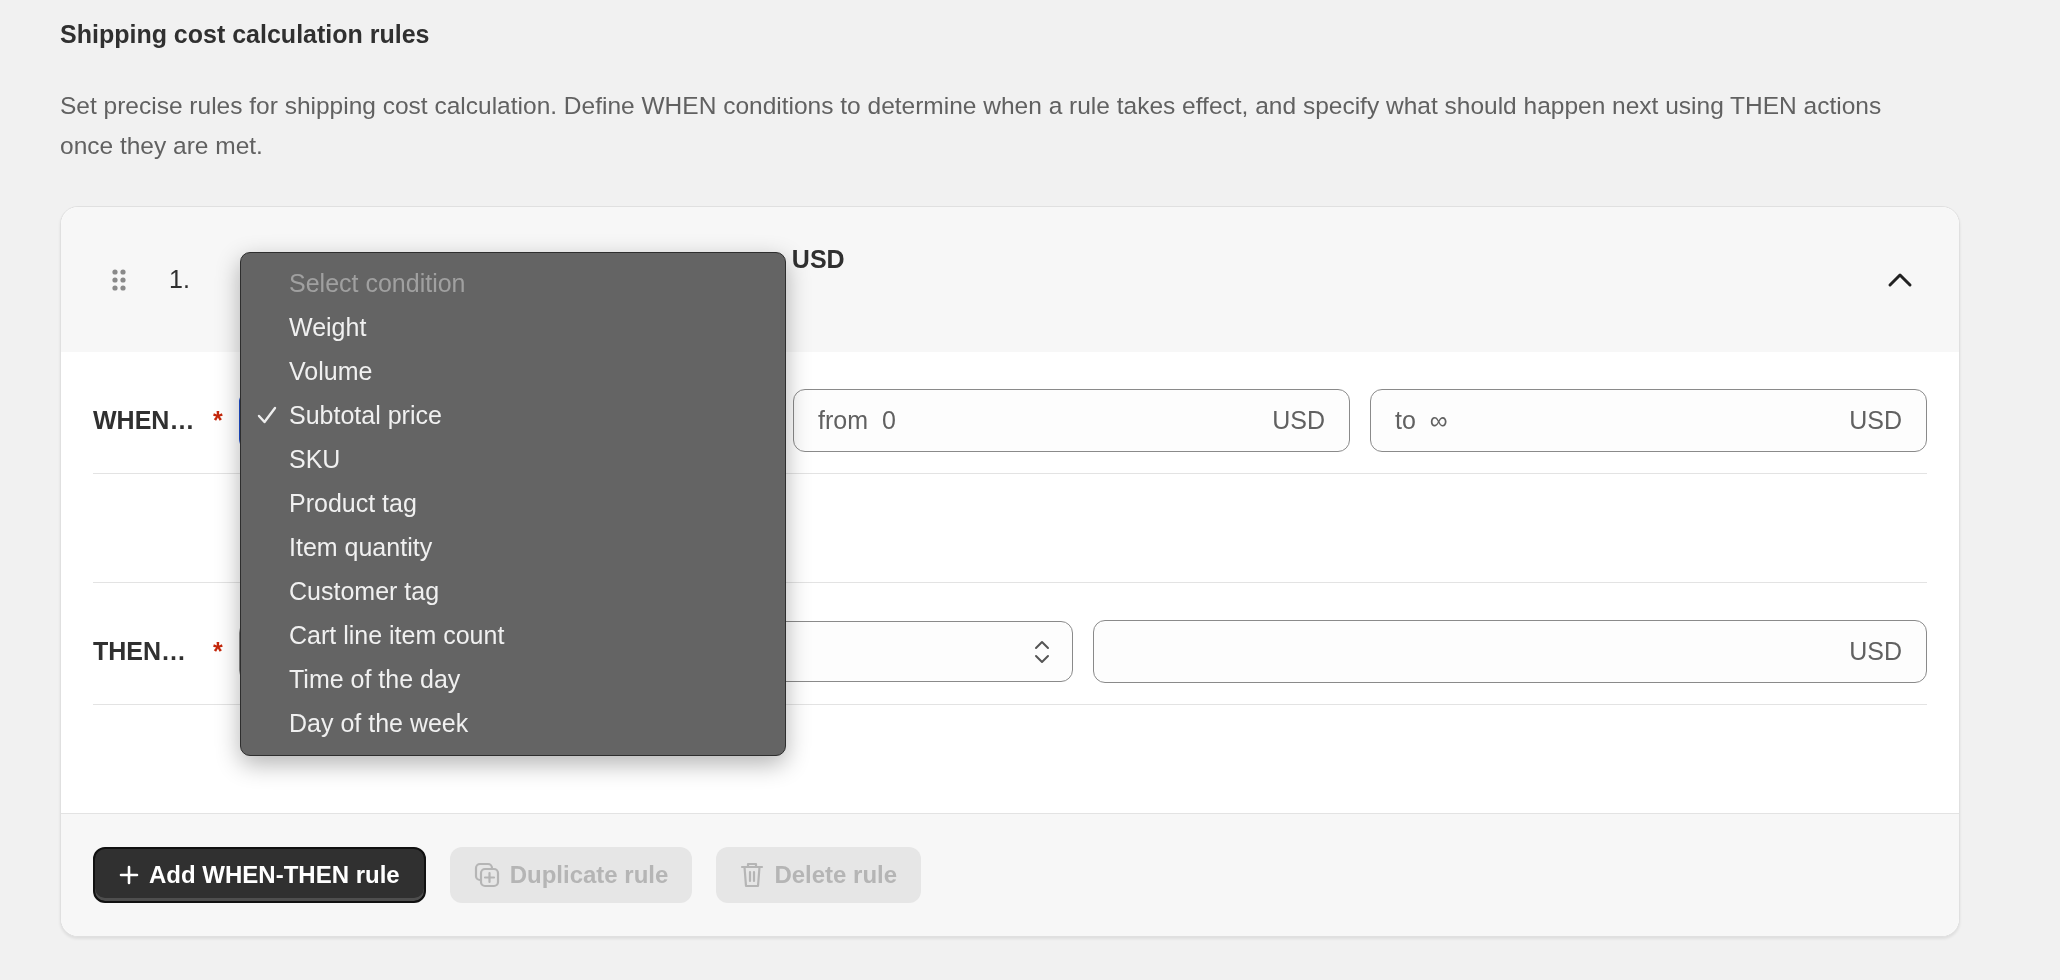 The width and height of the screenshot is (2060, 980). What do you see at coordinates (1510, 651) in the screenshot?
I see `amount-field: USD` at bounding box center [1510, 651].